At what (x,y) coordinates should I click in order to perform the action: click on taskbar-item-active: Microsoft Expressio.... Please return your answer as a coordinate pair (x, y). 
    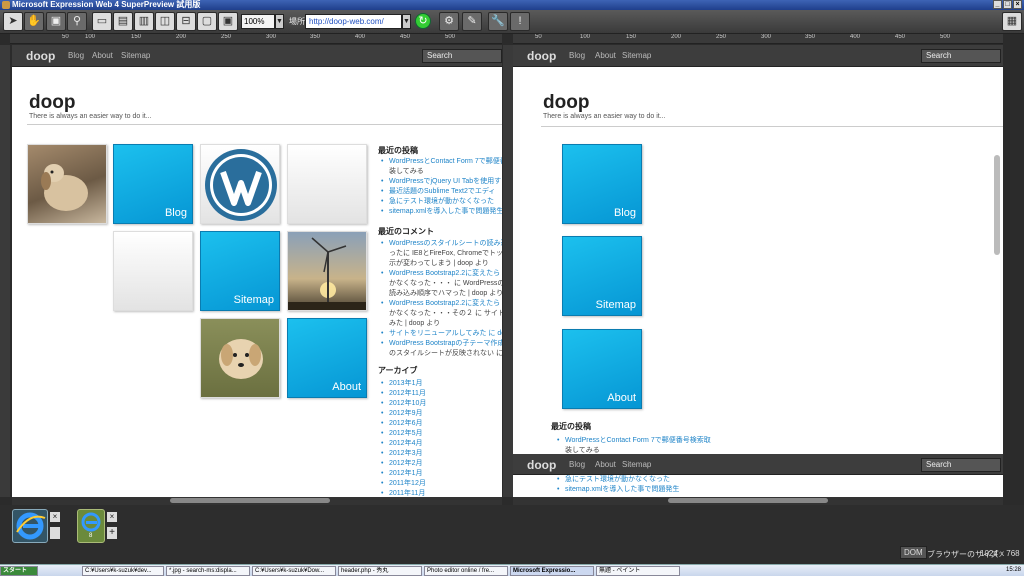
    Looking at the image, I should click on (552, 571).